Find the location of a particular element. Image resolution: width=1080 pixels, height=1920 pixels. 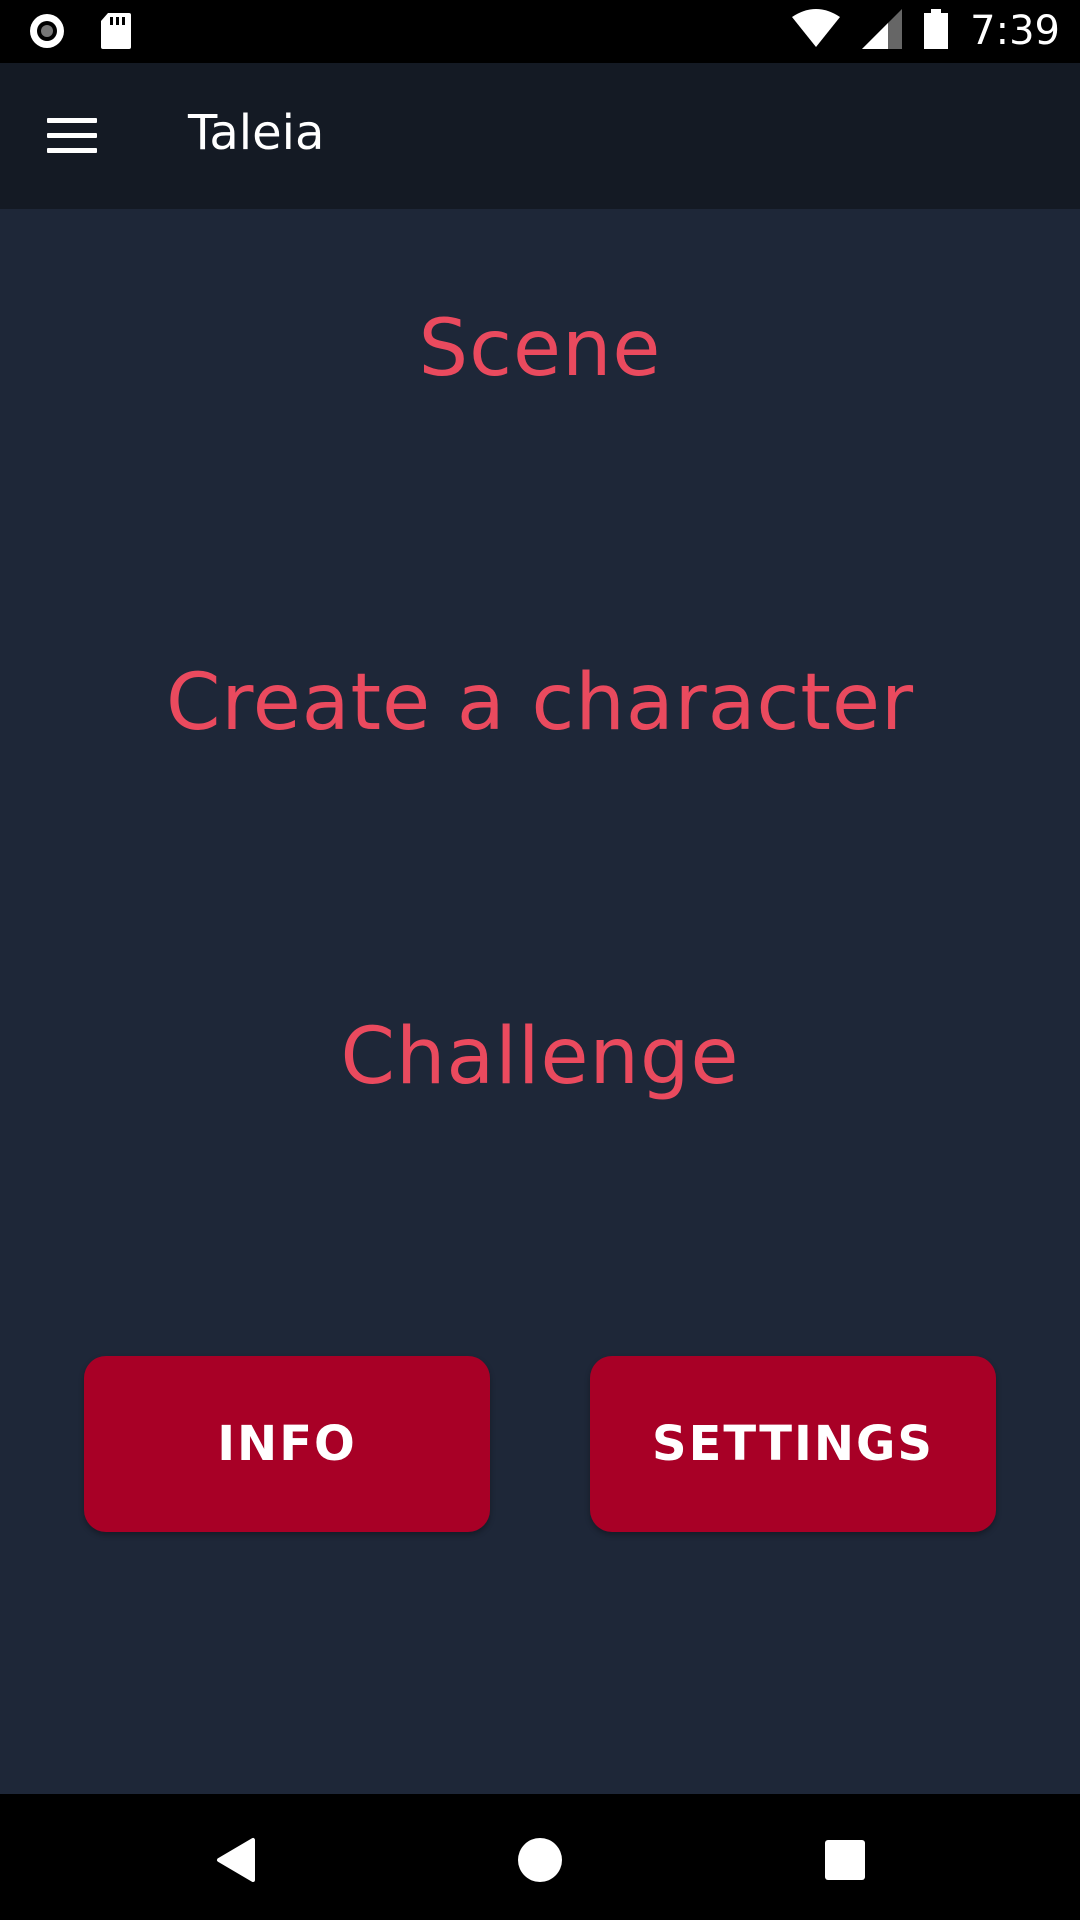

clock: 7:39 is located at coordinates (1015, 31).